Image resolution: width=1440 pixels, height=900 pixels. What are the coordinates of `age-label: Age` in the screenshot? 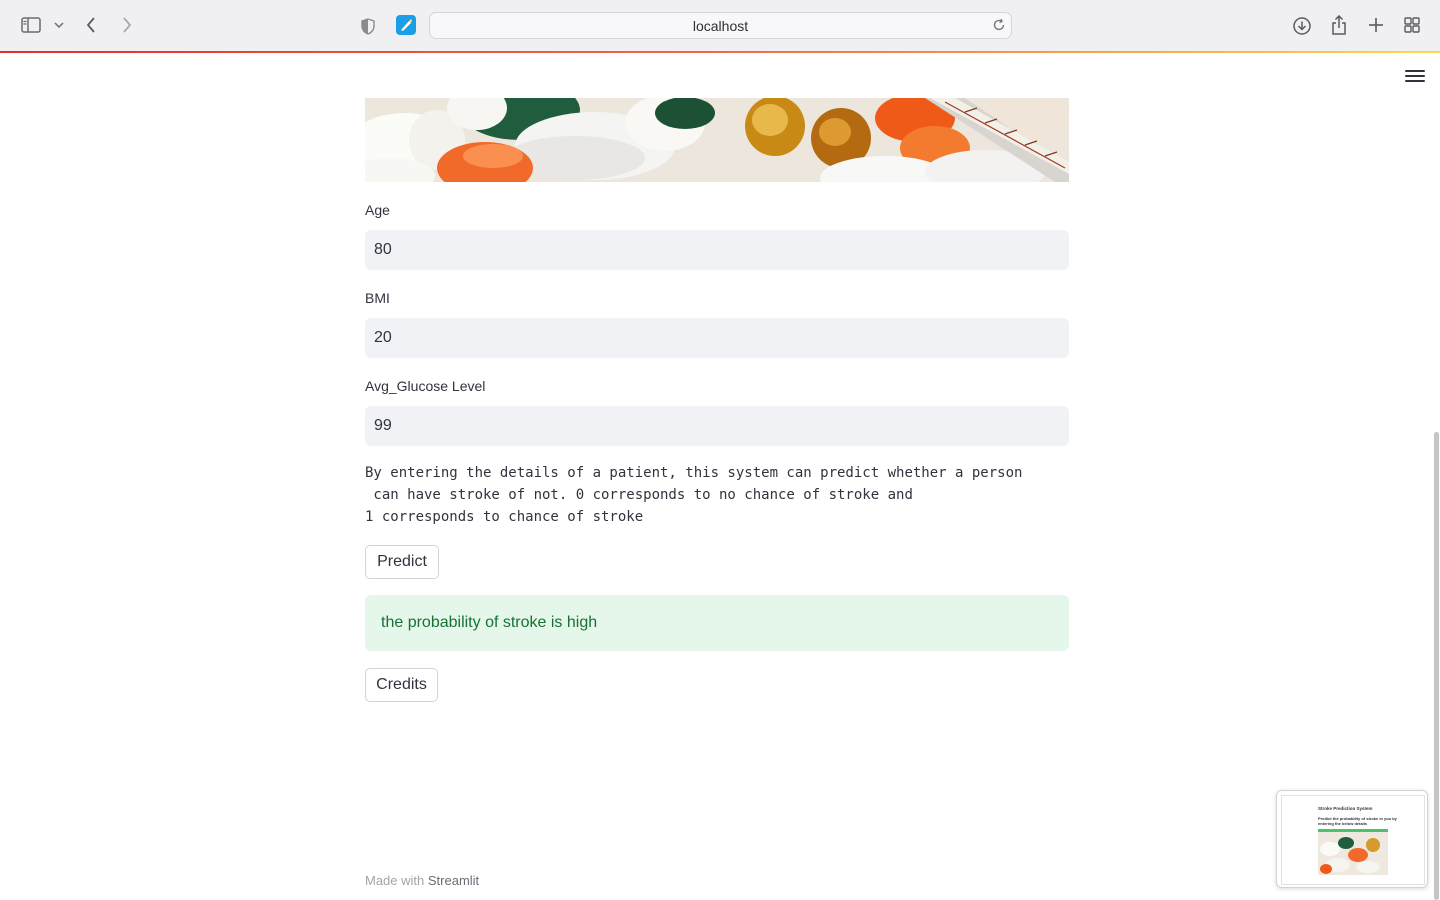 It's located at (377, 210).